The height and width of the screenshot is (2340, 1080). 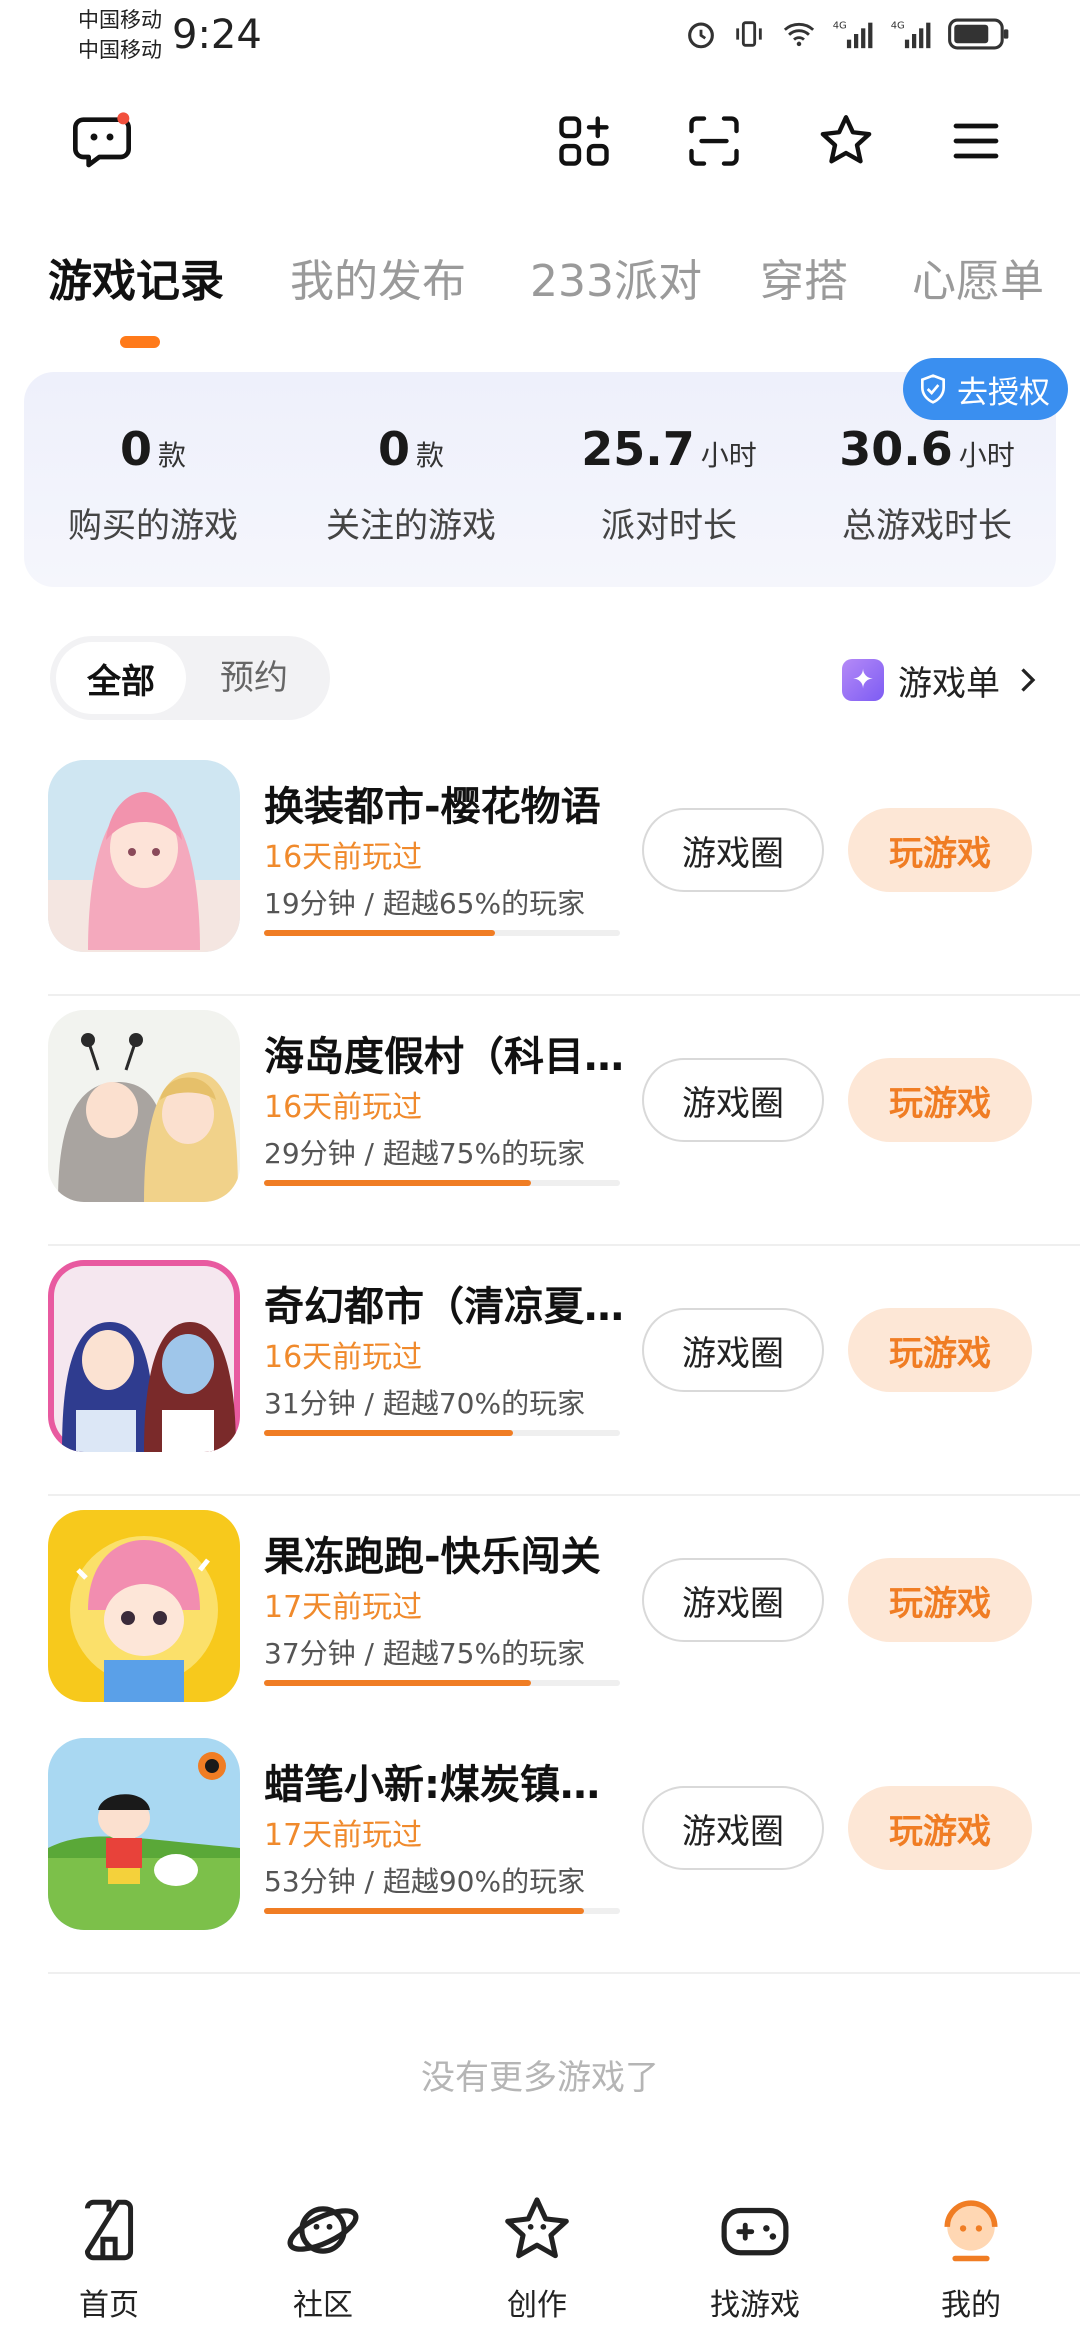 I want to click on game-row: 海岛度假村（科目… 16天前玩过 29分钟 / 超越75%的玩家 游戏圈 玩游戏, so click(x=564, y=1121).